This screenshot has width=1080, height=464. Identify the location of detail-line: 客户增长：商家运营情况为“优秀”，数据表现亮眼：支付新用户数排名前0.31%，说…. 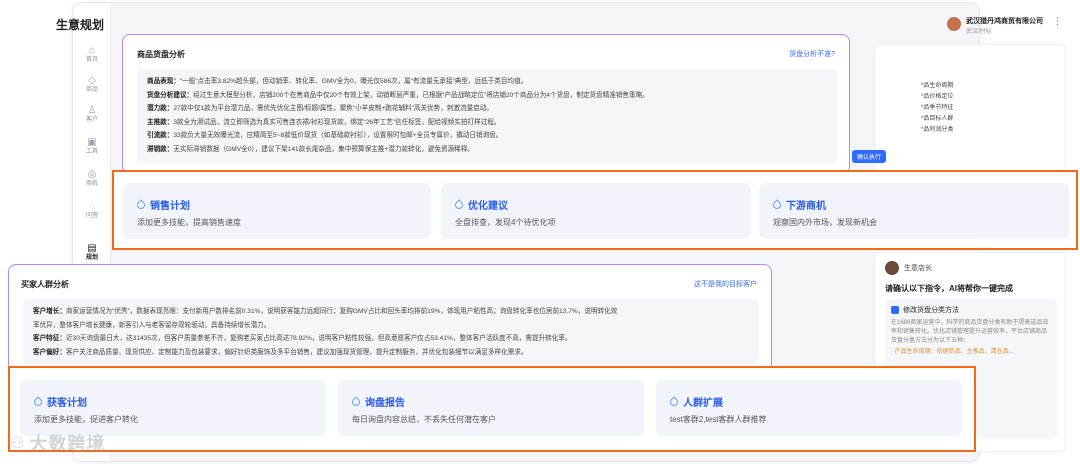
(325, 311).